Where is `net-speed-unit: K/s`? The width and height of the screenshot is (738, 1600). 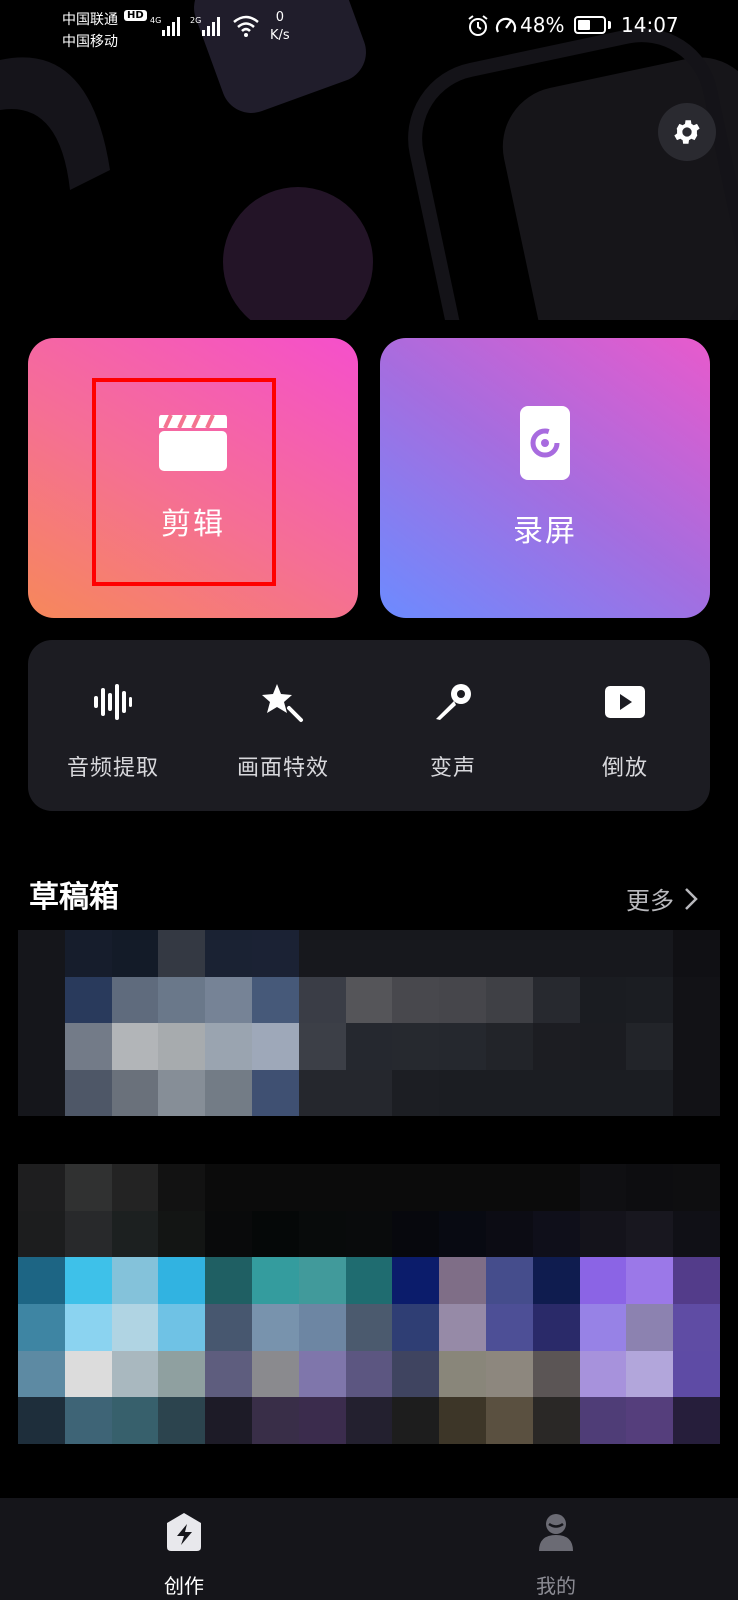
net-speed-unit: K/s is located at coordinates (280, 35).